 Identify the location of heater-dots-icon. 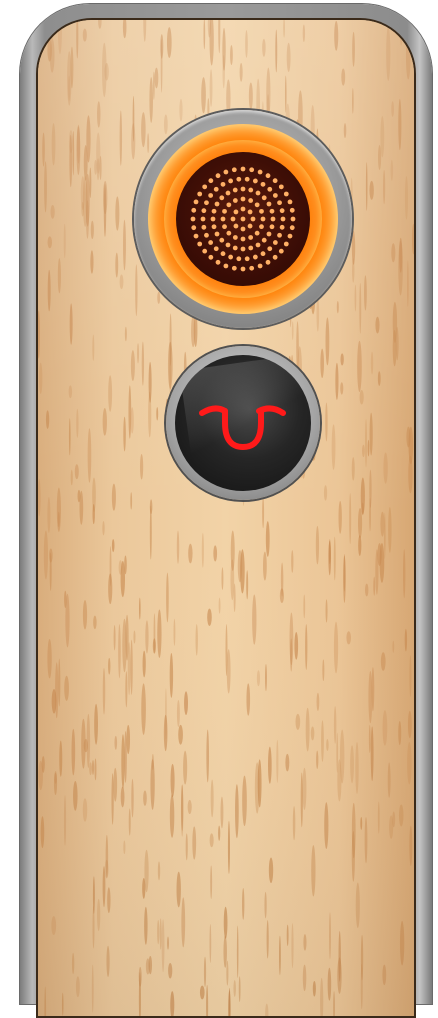
(243, 219).